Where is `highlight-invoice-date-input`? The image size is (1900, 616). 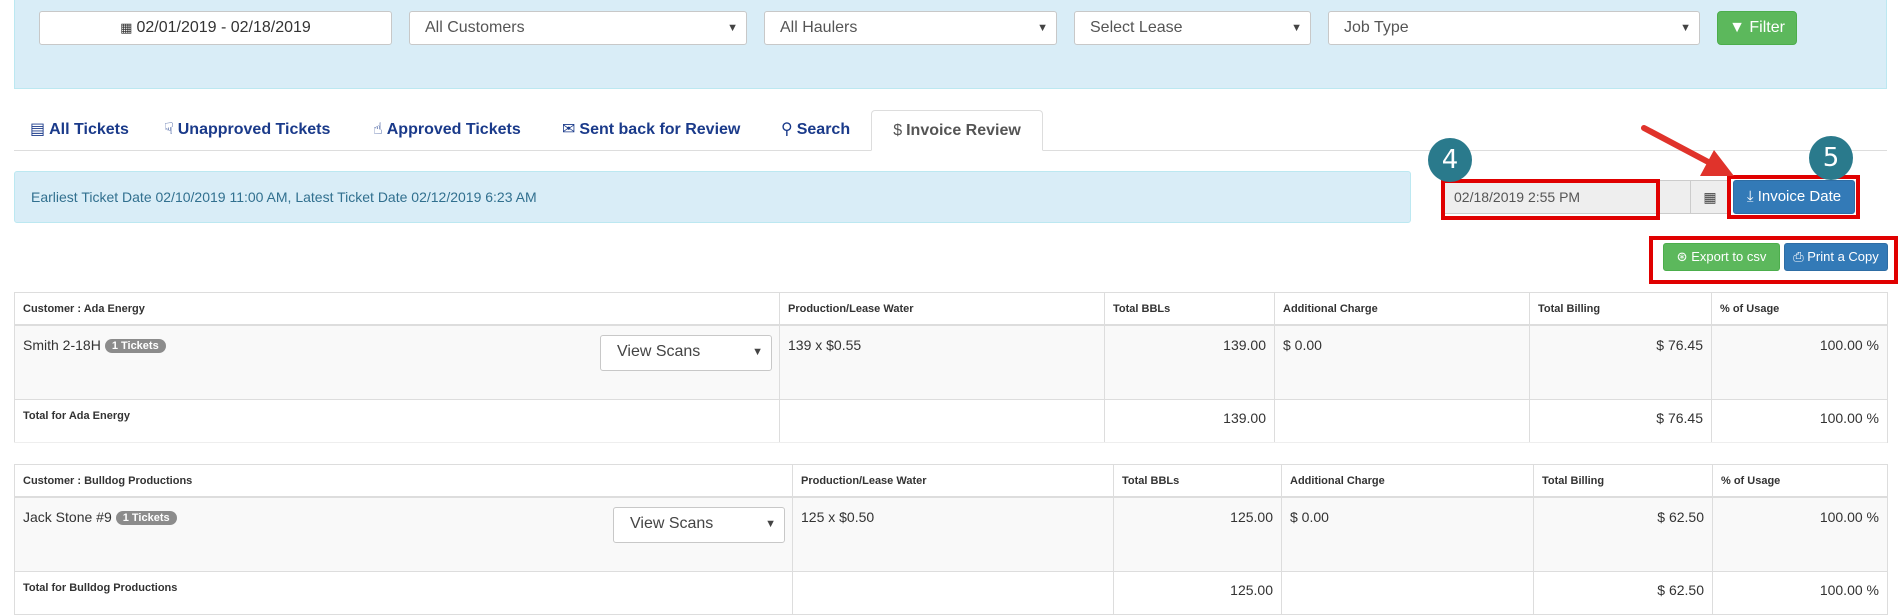
highlight-invoice-date-input is located at coordinates (1550, 199).